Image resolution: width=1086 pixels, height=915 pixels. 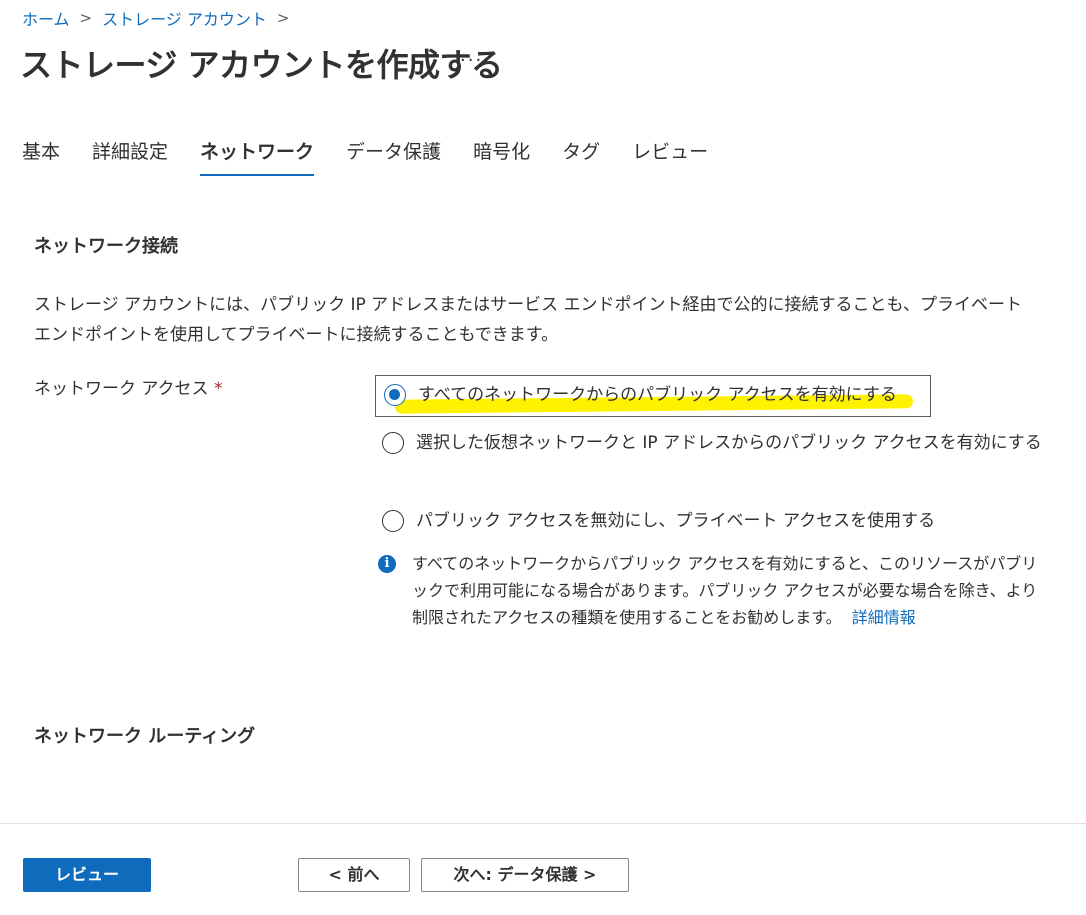 I want to click on required-mark: *, so click(x=218, y=389).